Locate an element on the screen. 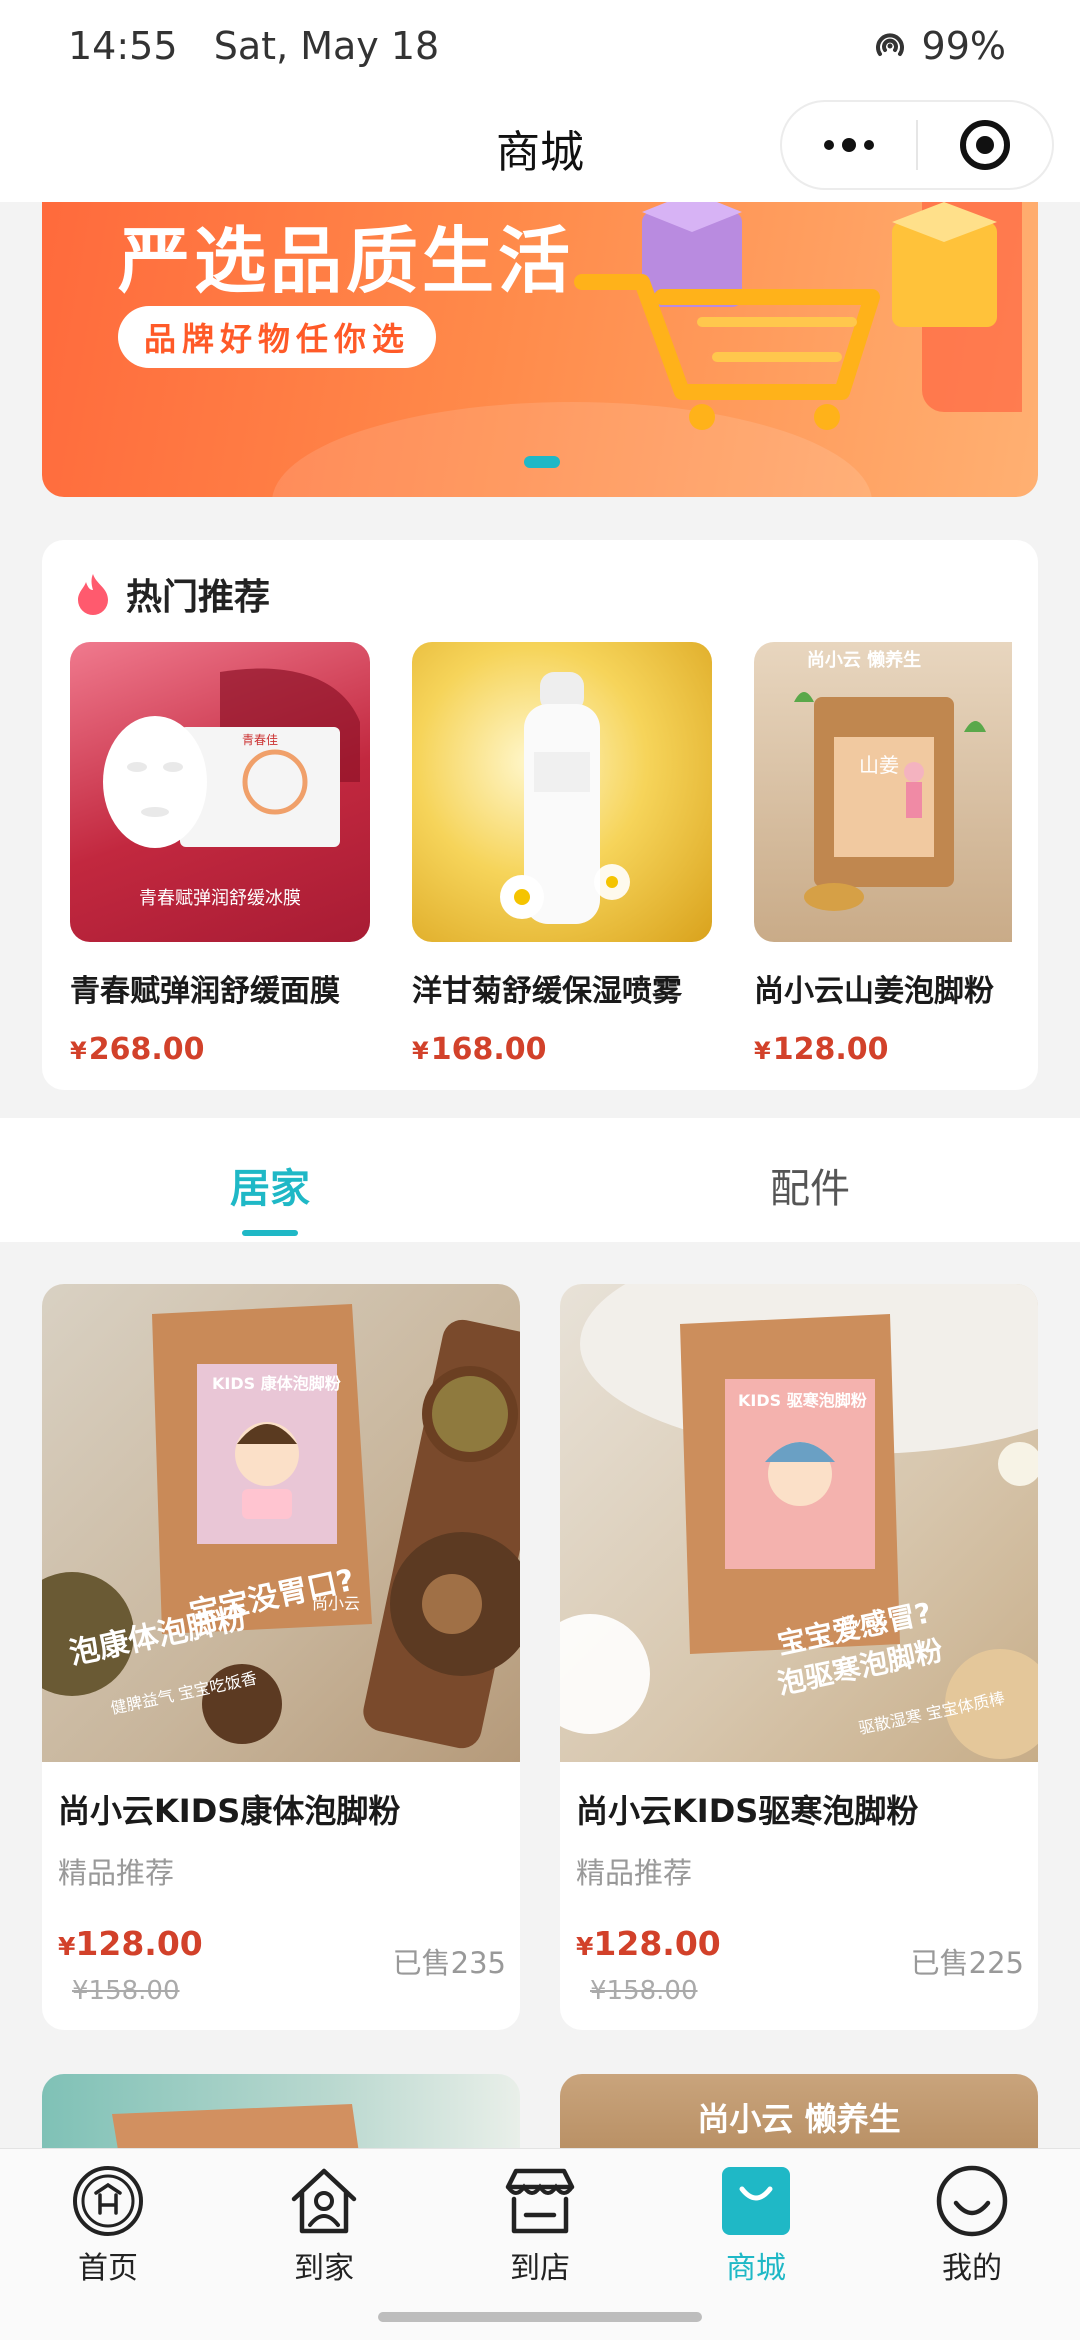 This screenshot has height=2340, width=1080. tabbar-label: 商城 is located at coordinates (756, 2268).